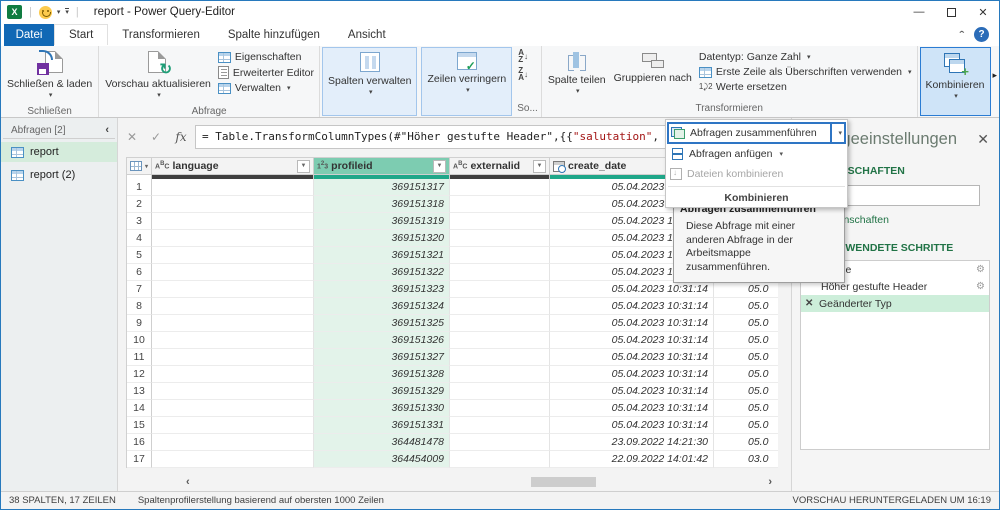  What do you see at coordinates (746, 459) in the screenshot?
I see `cell-hidden-column: 03.0` at bounding box center [746, 459].